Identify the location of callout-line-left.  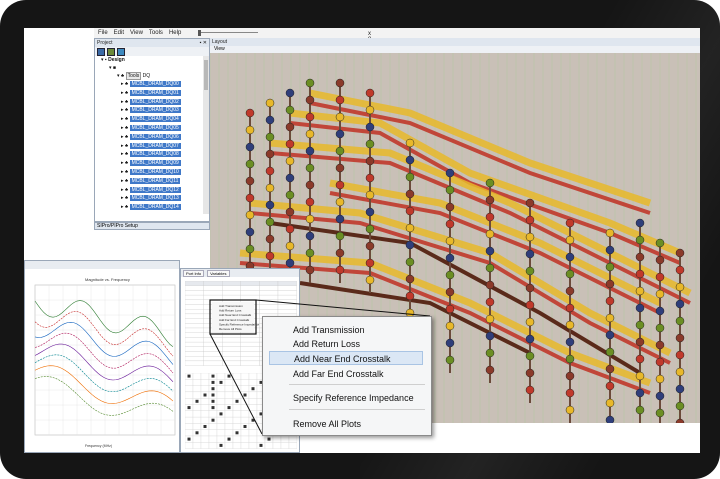
(236, 384).